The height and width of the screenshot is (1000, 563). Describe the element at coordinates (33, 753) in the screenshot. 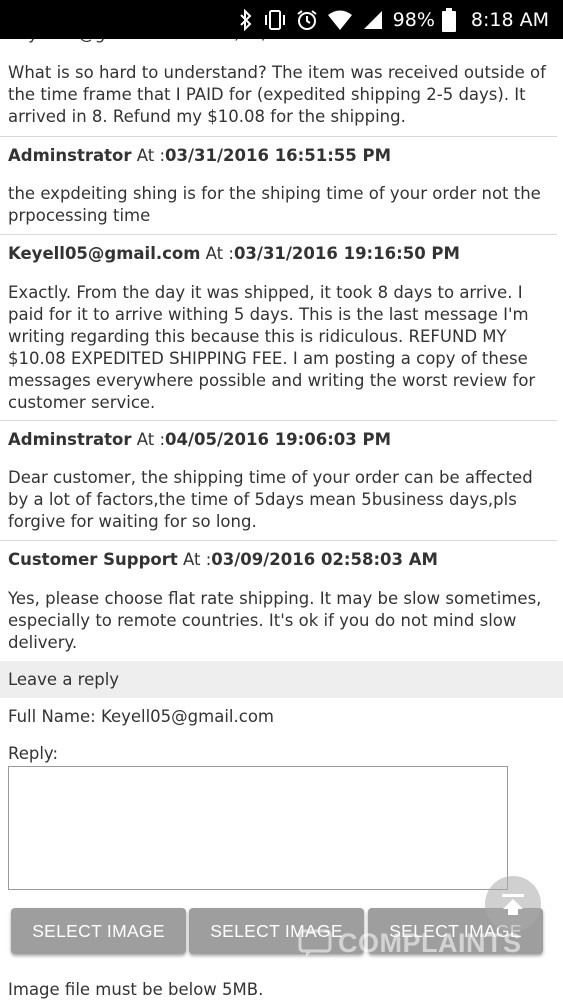

I see `reply-label: Reply:` at that location.